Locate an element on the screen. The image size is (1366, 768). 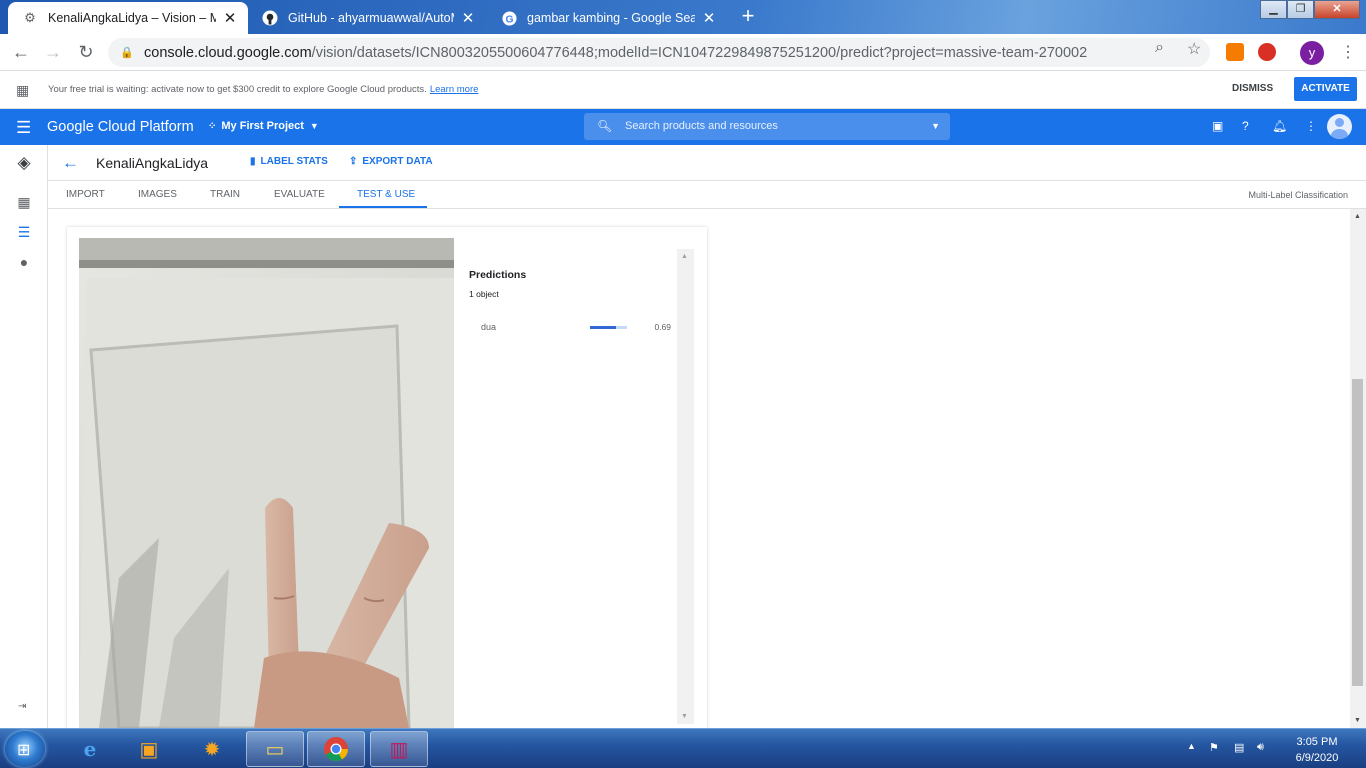
predictions-scrollbar: ▲ ▼ is located at coordinates (685, 486).